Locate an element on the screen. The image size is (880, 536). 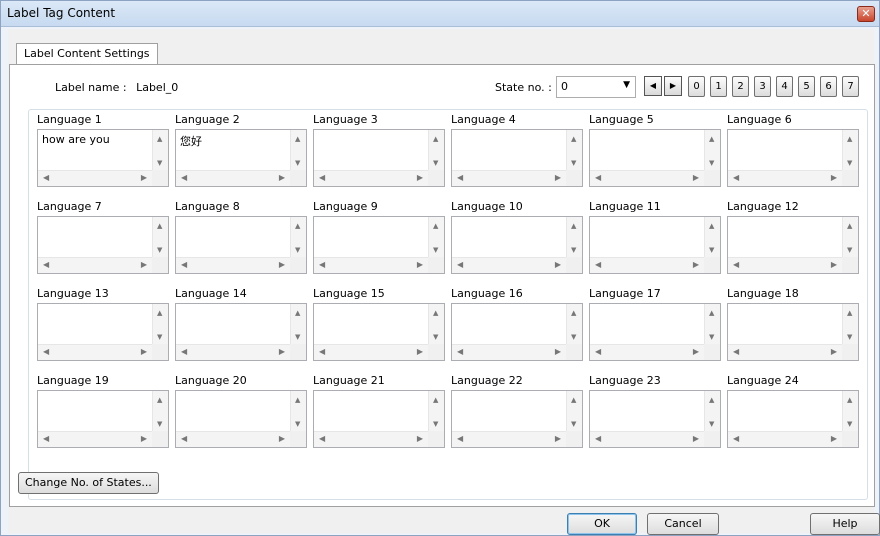
state-button-1: 1 is located at coordinates (718, 86).